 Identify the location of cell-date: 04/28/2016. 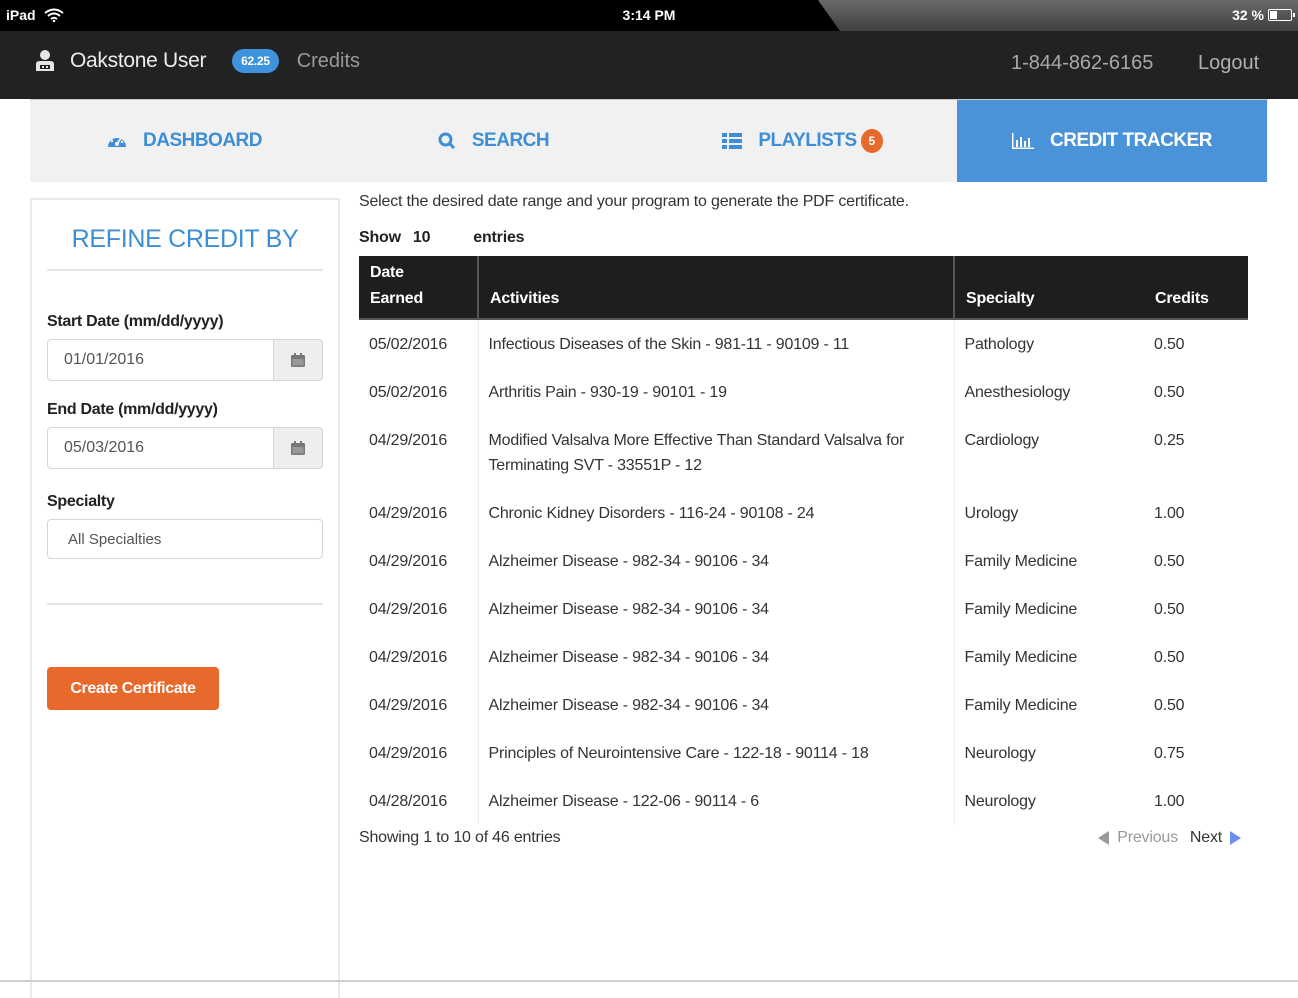
(419, 801).